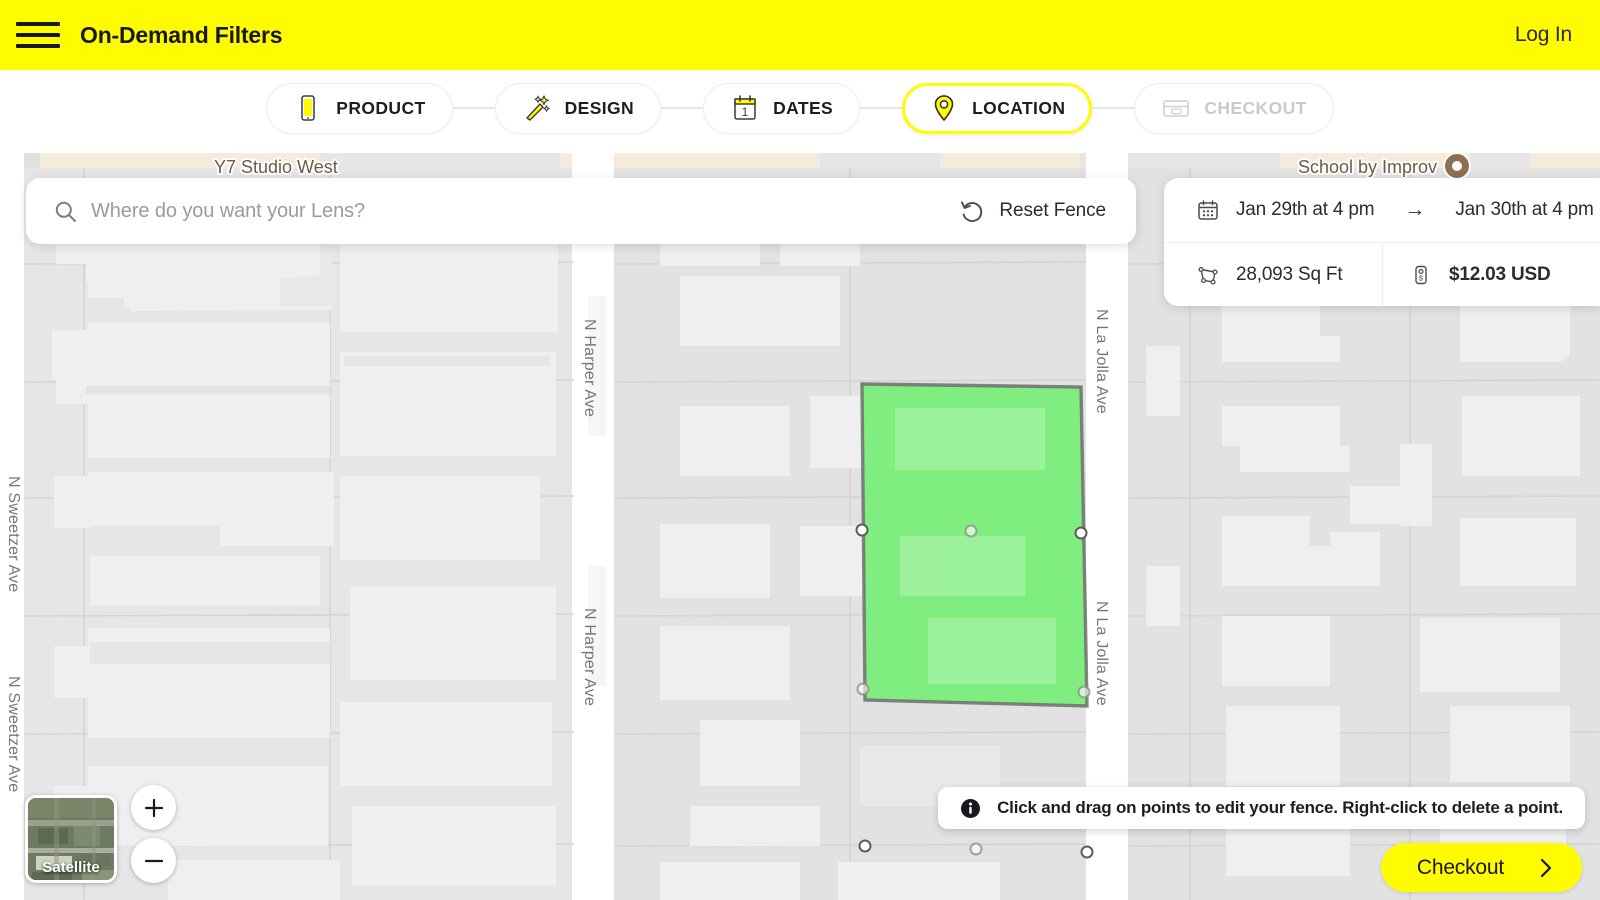 The width and height of the screenshot is (1600, 900). I want to click on zoom-controls, so click(153, 834).